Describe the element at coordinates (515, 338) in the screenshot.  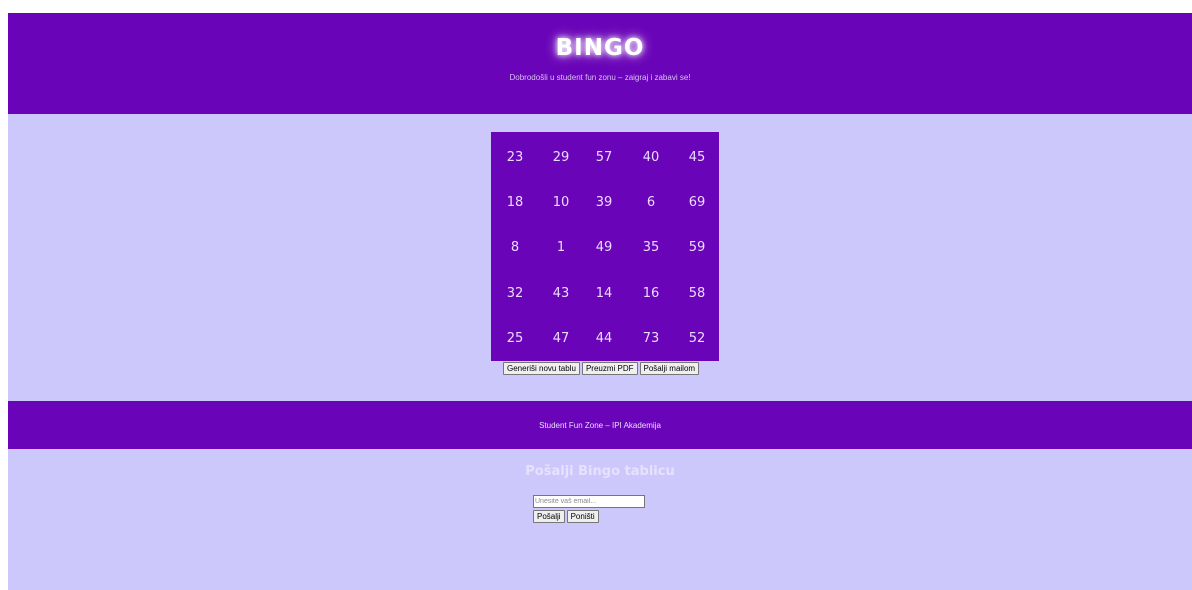
I see `bingo-cell: 25` at that location.